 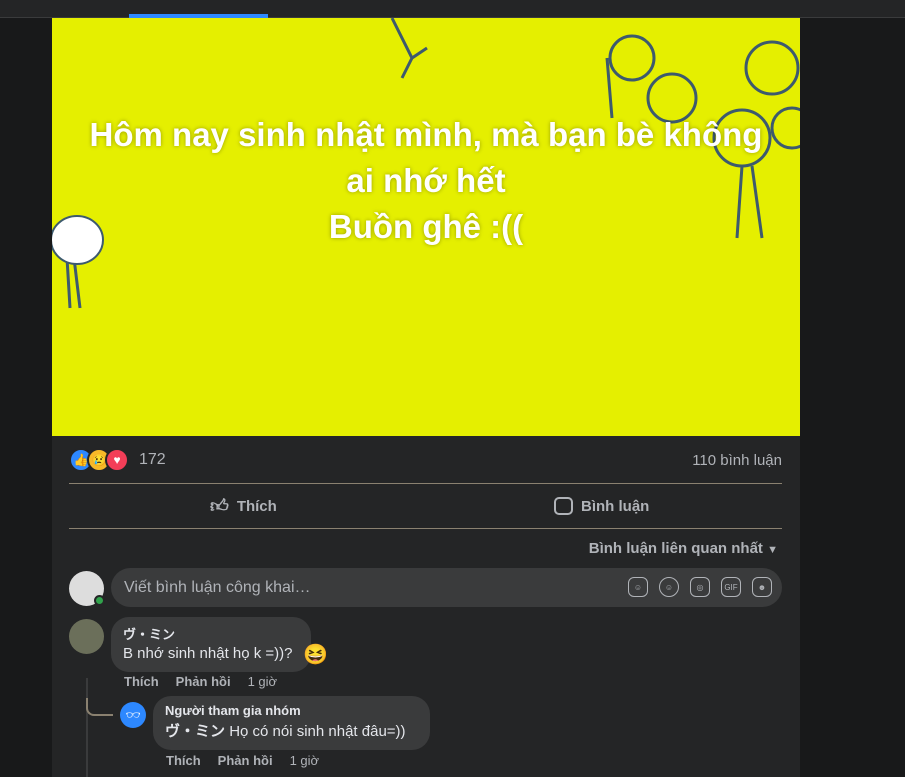 I want to click on gif-icon: GIF, so click(x=731, y=587).